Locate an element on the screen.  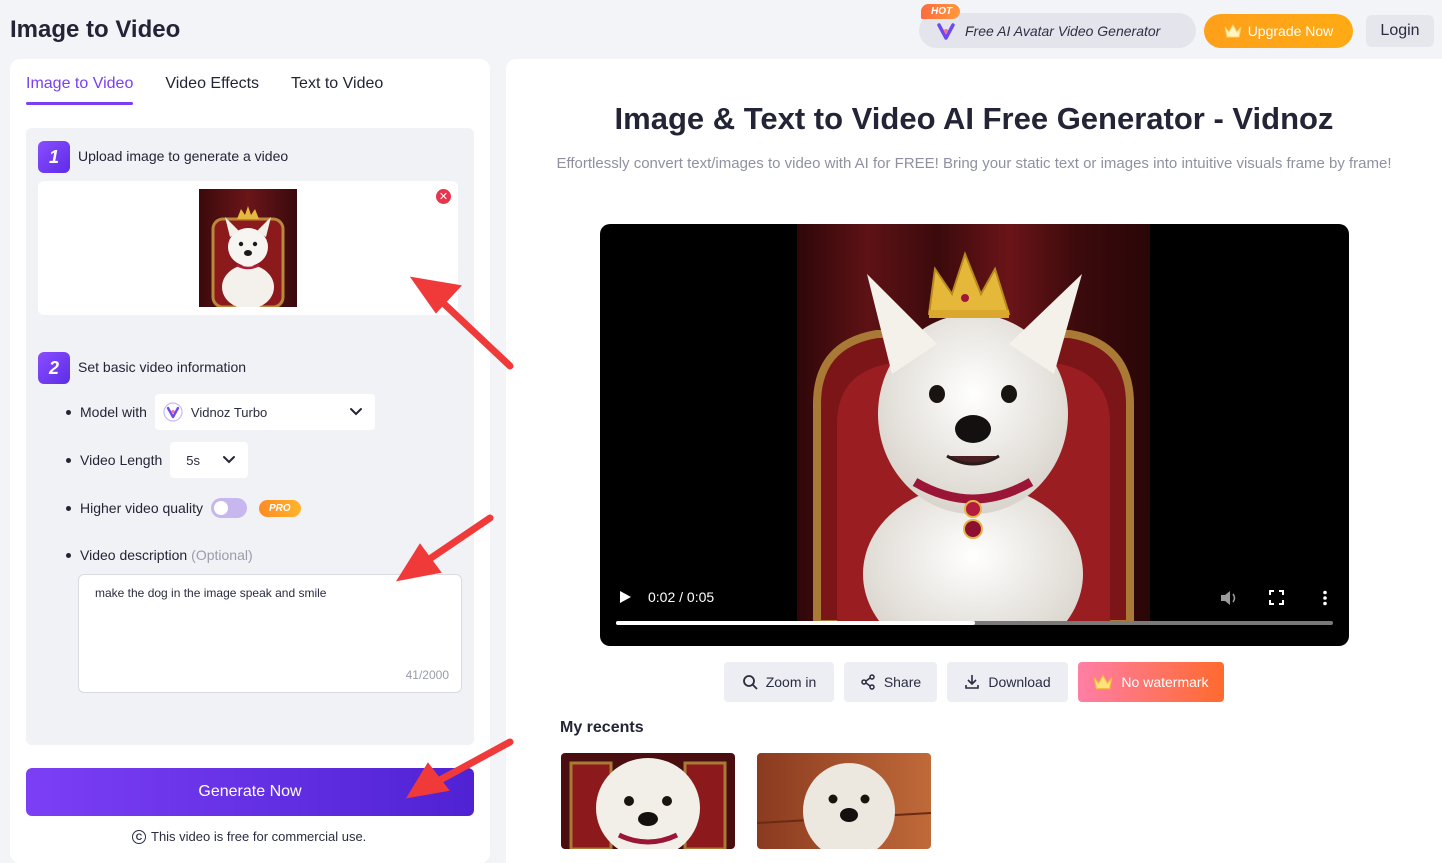
description-optional: (Optional) is located at coordinates (222, 555).